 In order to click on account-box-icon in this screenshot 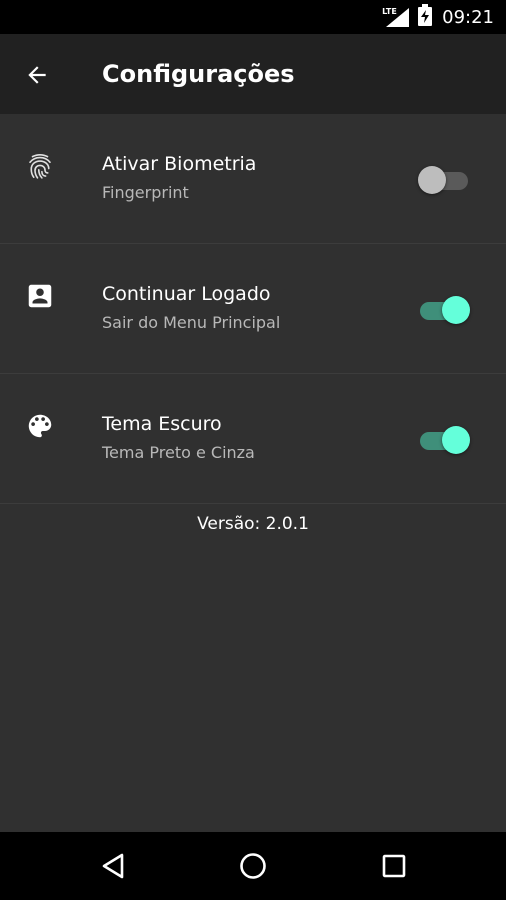, I will do `click(40, 296)`.